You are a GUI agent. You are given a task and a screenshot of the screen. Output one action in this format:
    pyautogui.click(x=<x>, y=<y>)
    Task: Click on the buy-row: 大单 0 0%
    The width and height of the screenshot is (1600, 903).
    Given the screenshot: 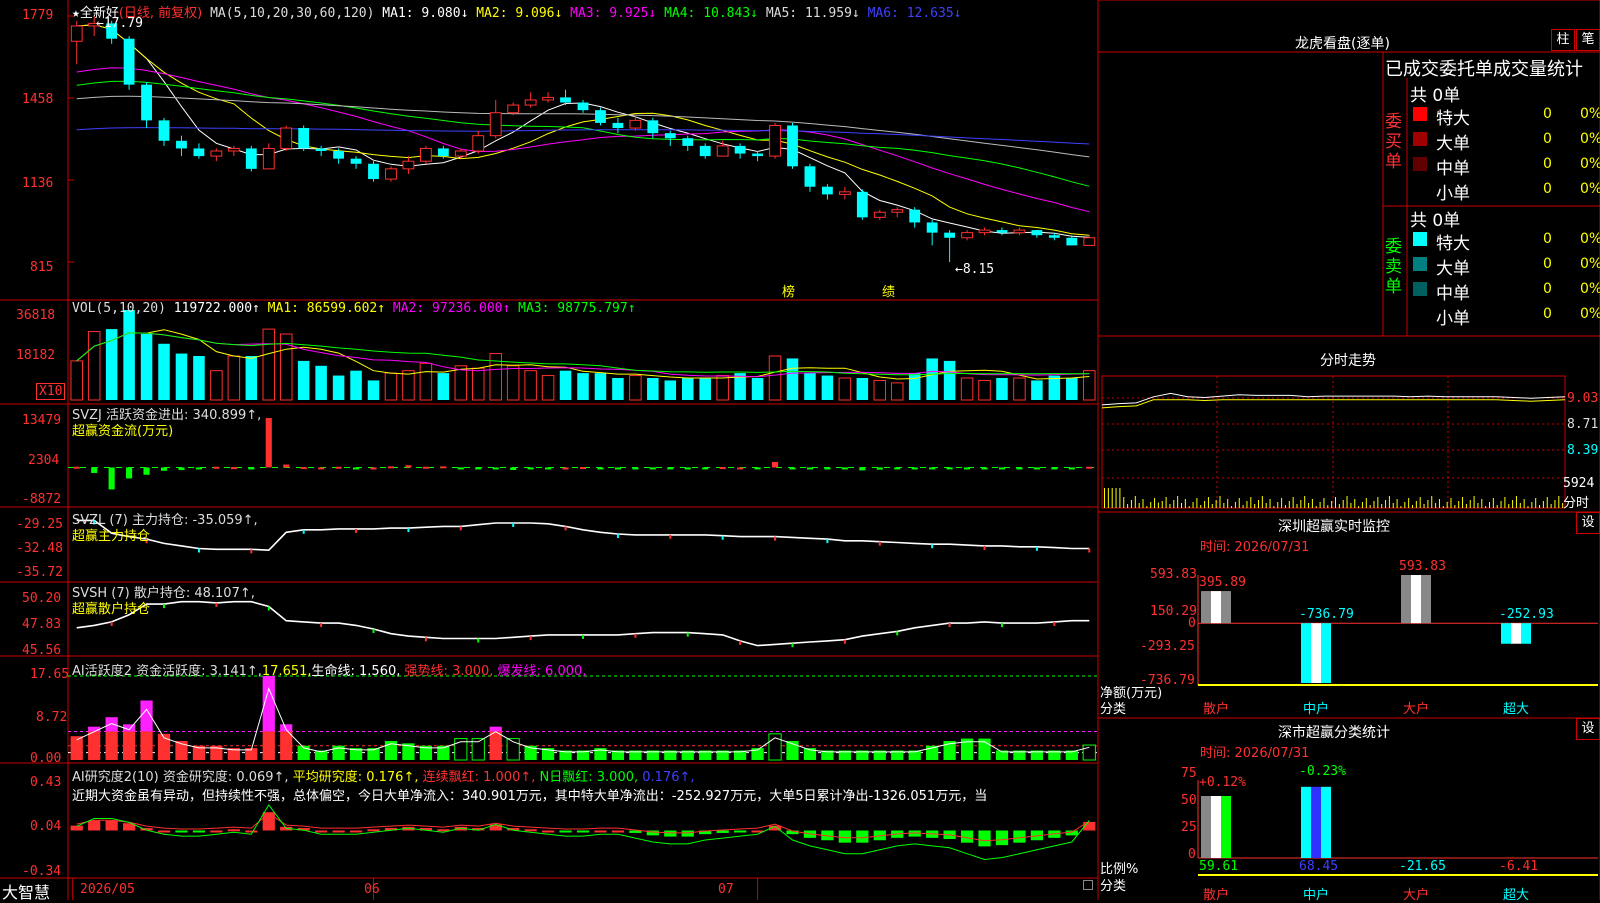 What is the action you would take?
    pyautogui.click(x=1505, y=141)
    